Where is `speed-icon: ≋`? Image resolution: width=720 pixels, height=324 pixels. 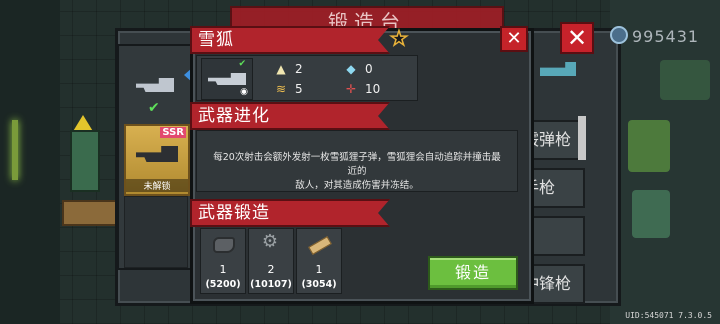
speed-icon: ≋ is located at coordinates (281, 89).